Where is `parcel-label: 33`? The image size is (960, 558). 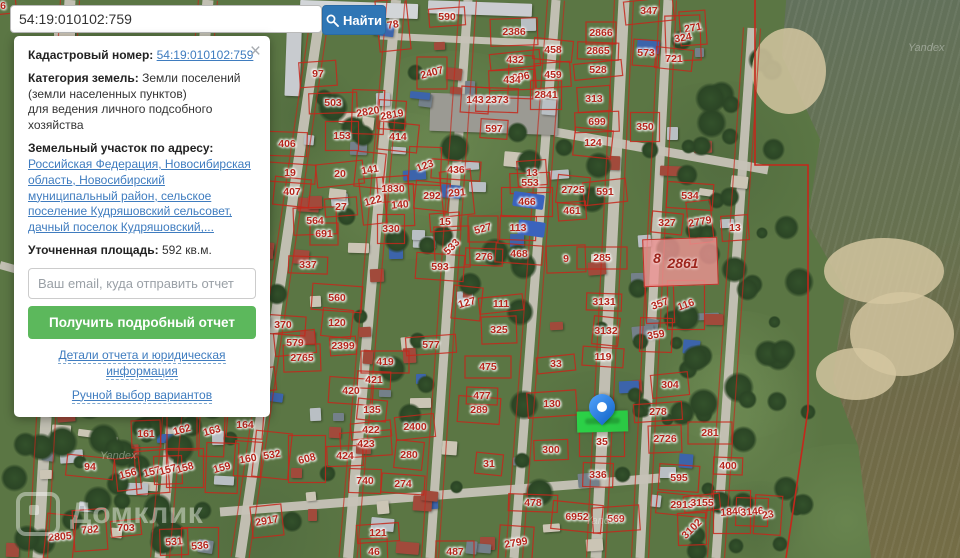
parcel-label: 33 is located at coordinates (556, 364).